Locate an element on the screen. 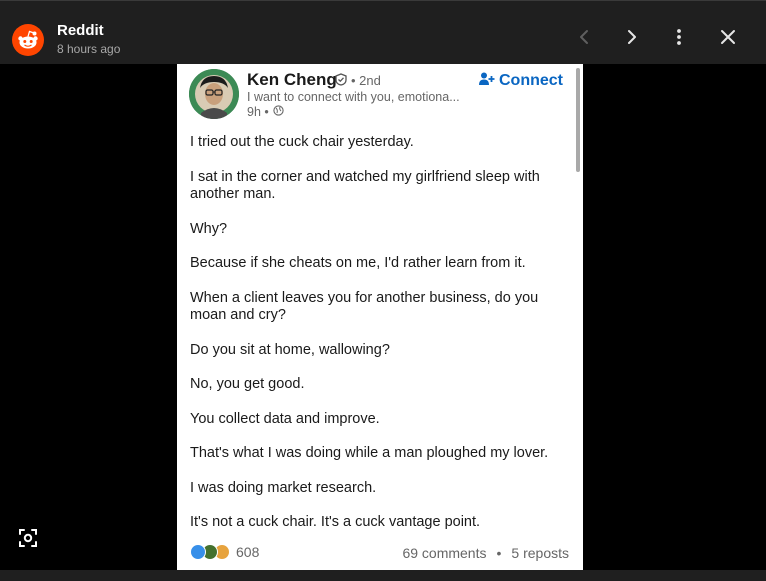 The height and width of the screenshot is (581, 766). post-paragraph: You collect data and improve. is located at coordinates (285, 418).